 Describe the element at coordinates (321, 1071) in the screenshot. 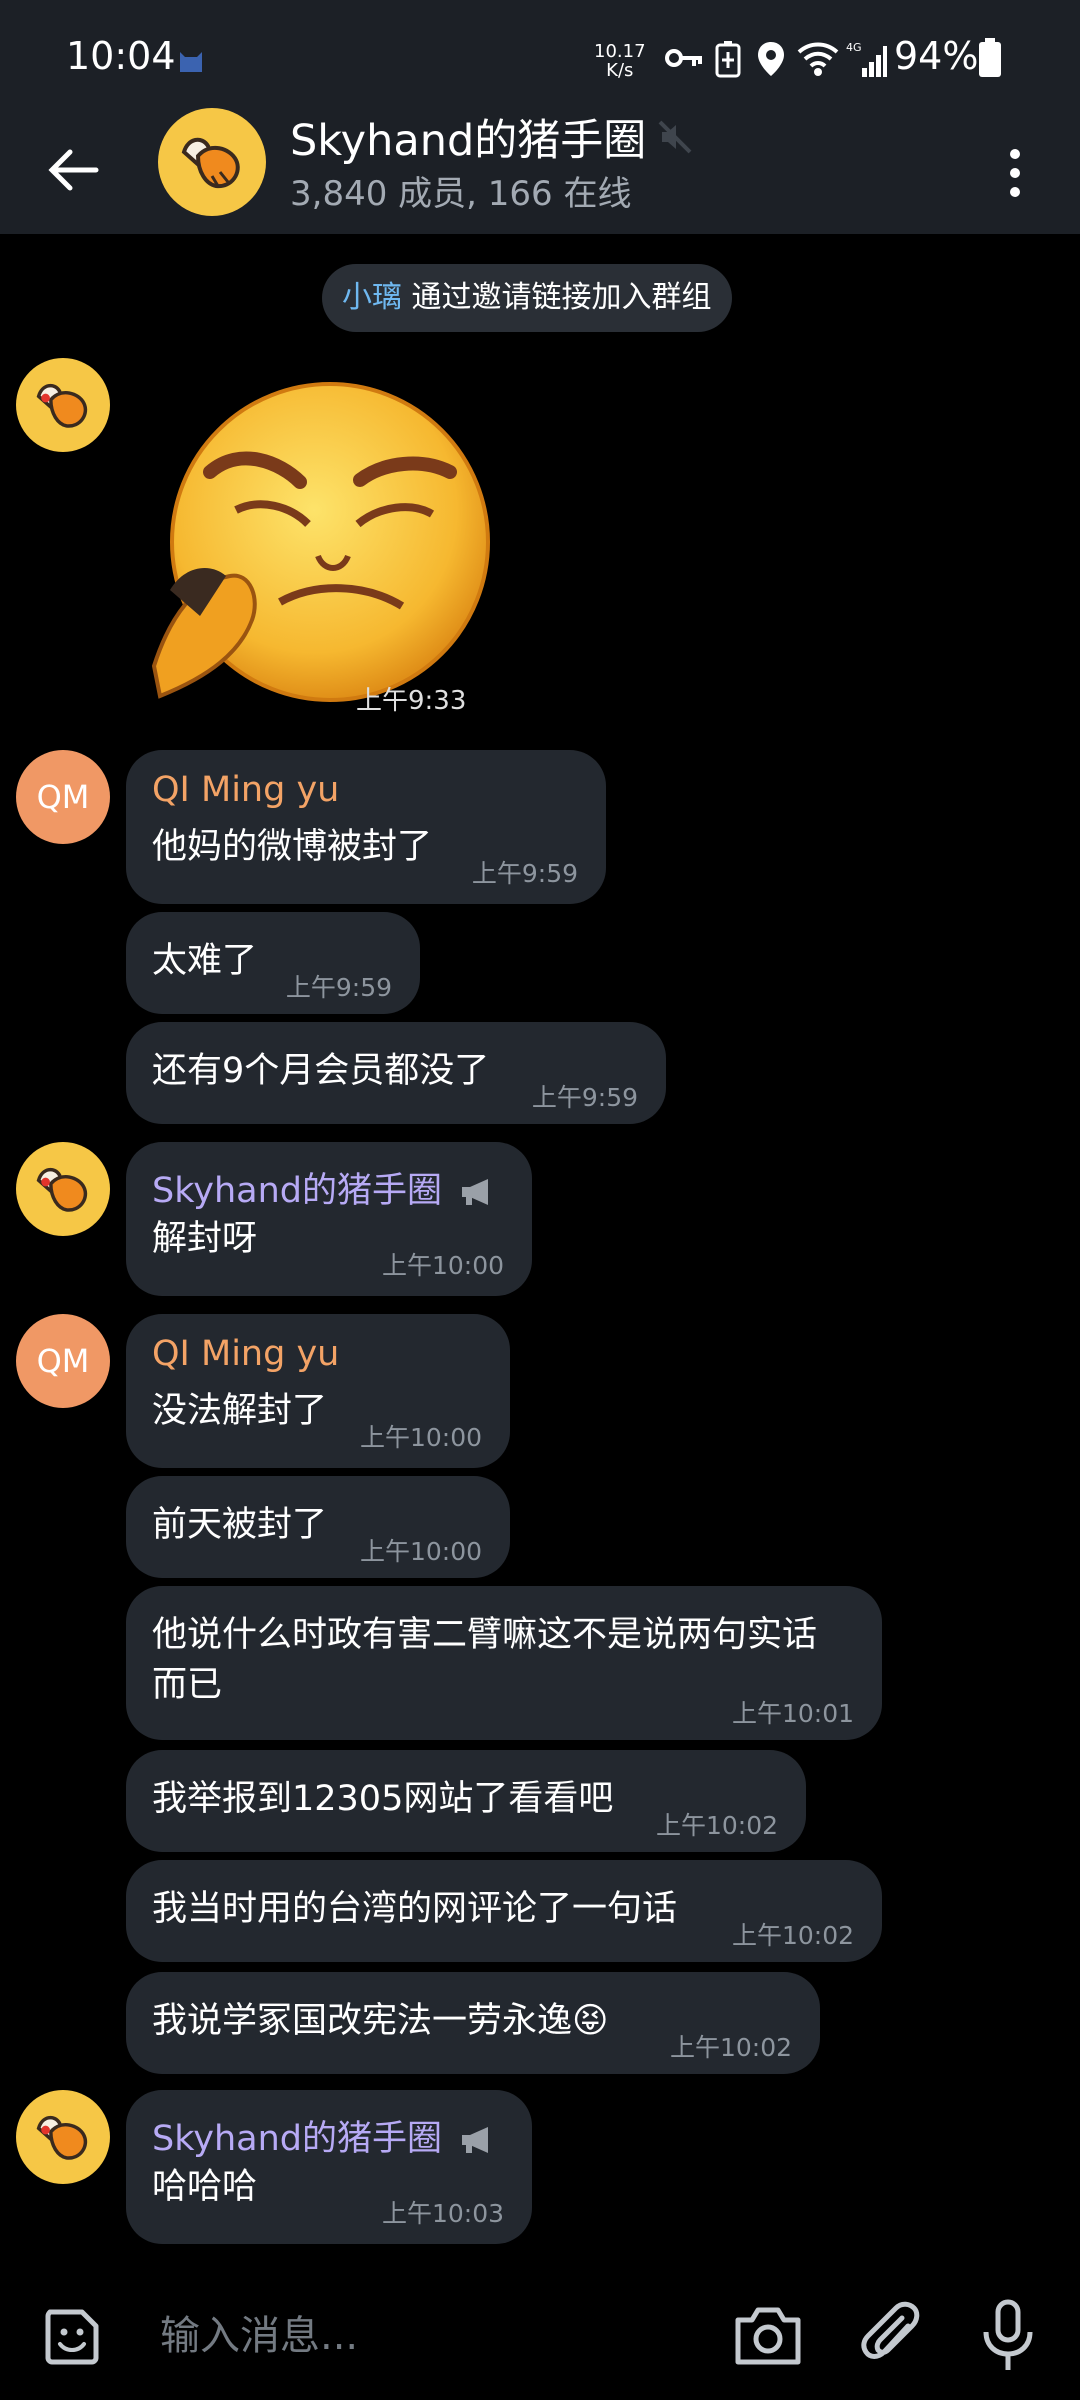

I see `message-text: 还有9个月会员都没了` at that location.